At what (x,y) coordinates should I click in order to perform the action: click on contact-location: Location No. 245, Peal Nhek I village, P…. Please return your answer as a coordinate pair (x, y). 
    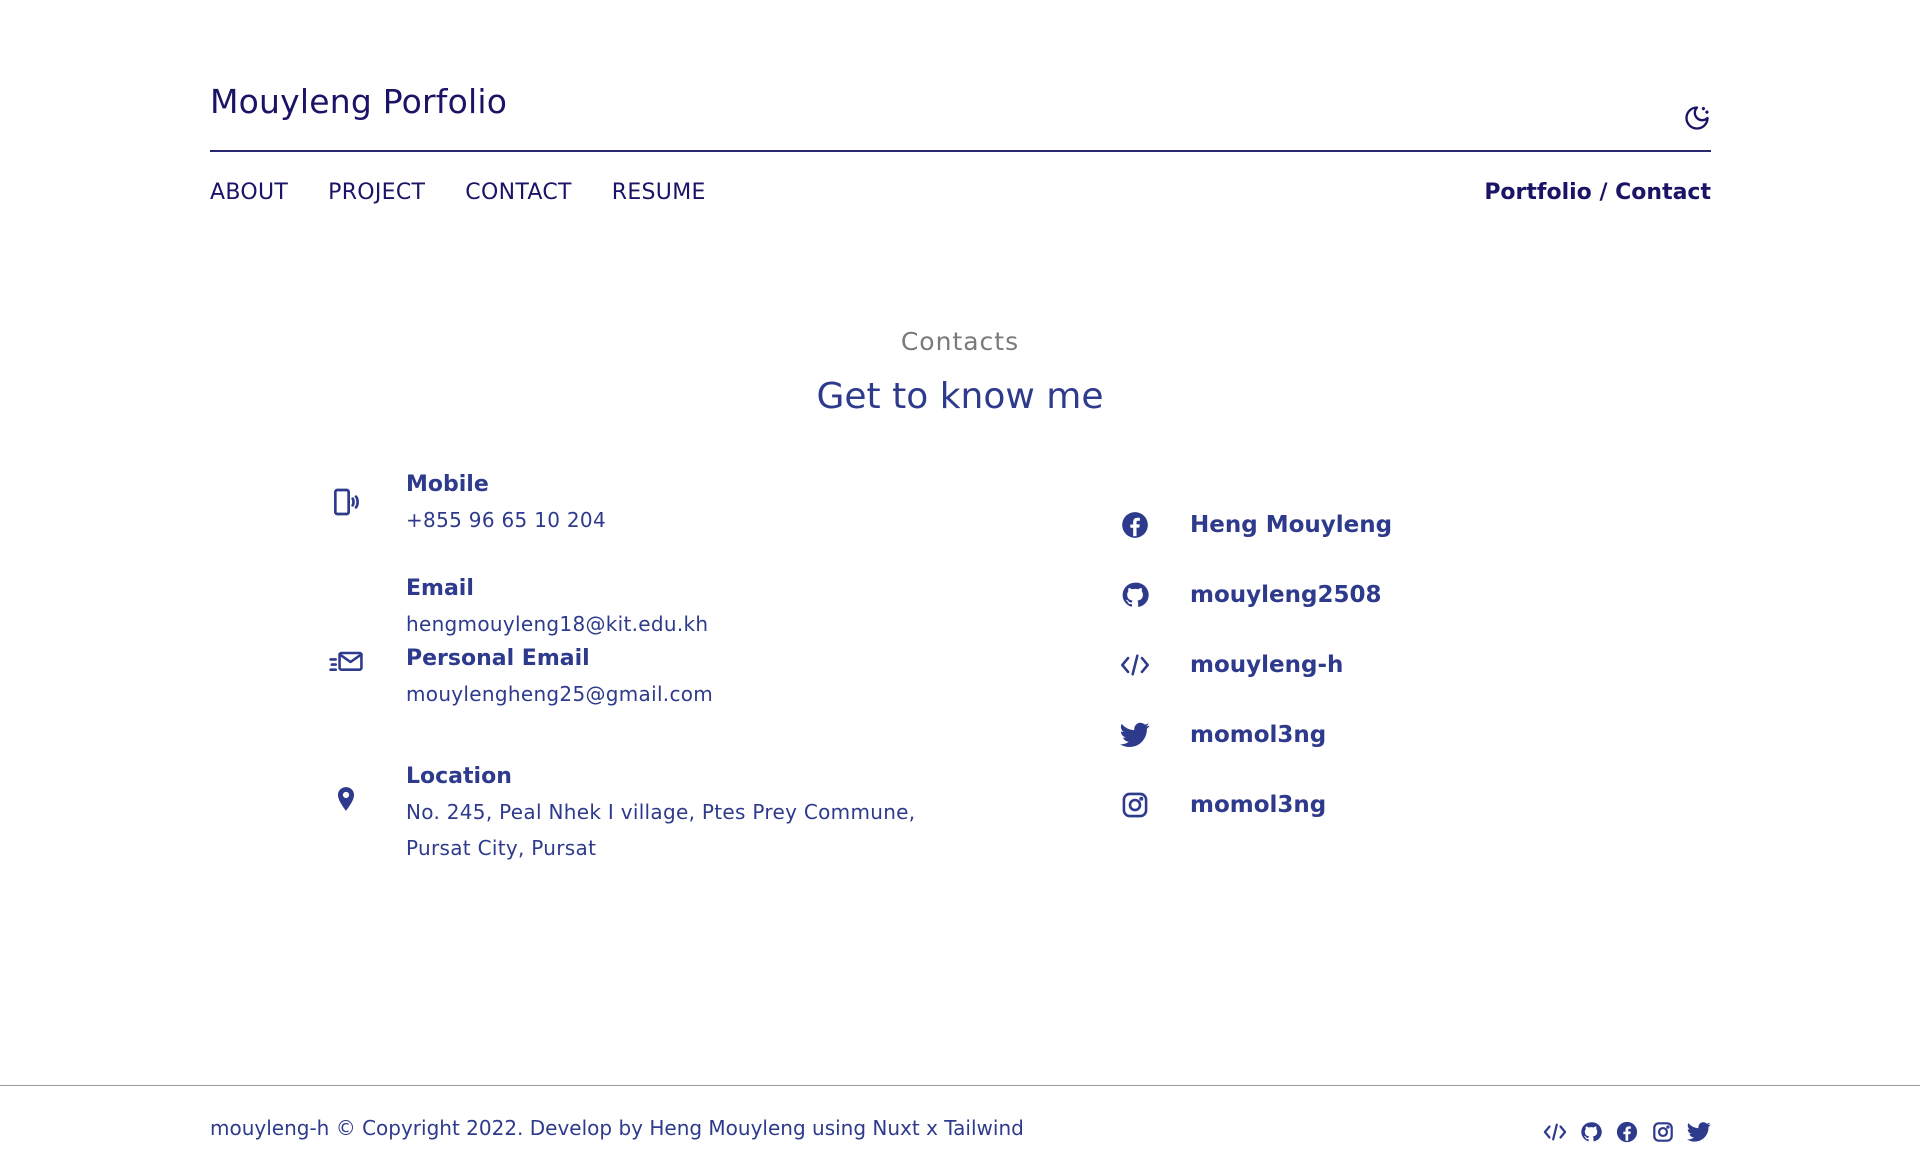
    Looking at the image, I should click on (640, 820).